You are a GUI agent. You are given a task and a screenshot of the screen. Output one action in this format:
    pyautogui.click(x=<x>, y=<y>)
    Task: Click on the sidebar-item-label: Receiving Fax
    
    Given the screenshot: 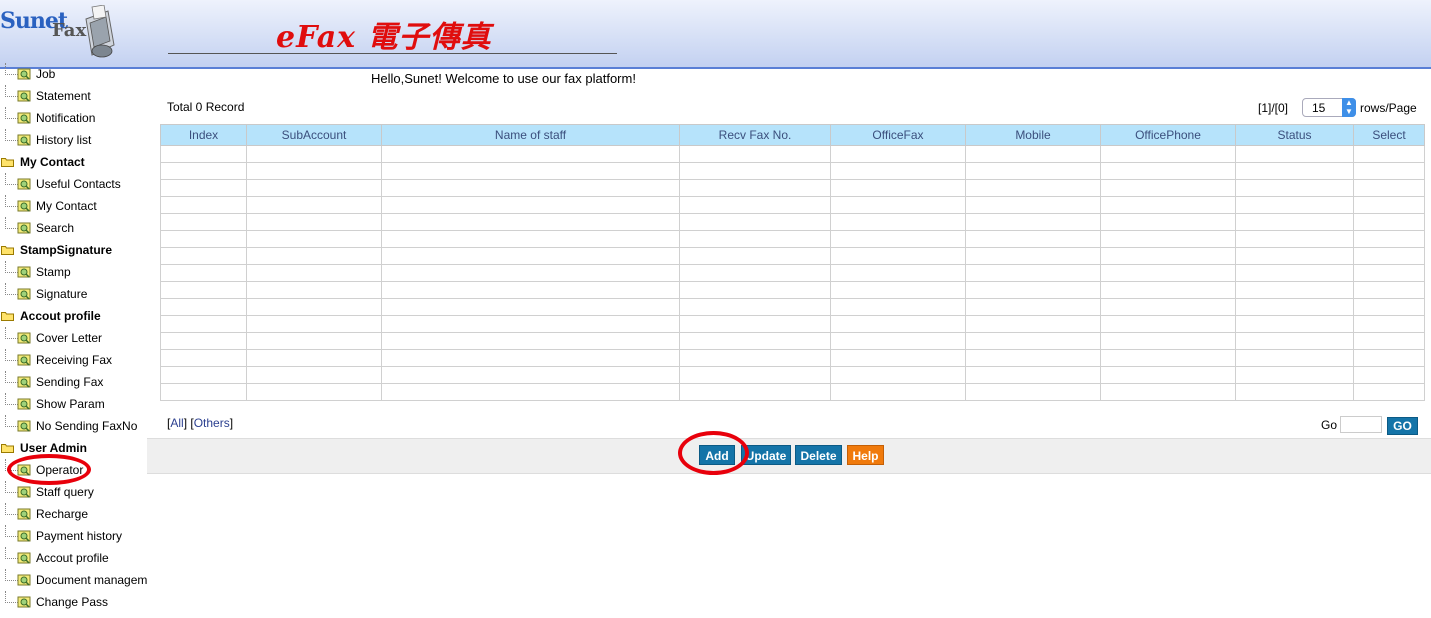 What is the action you would take?
    pyautogui.click(x=74, y=360)
    